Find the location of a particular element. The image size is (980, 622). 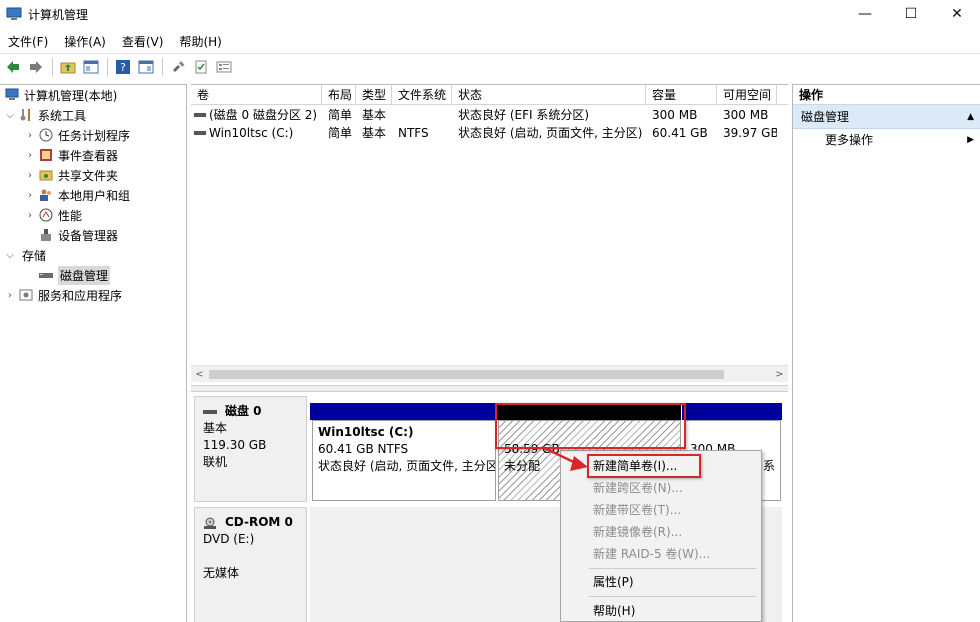

volume-filesystem: NTFS is located at coordinates (413, 133).